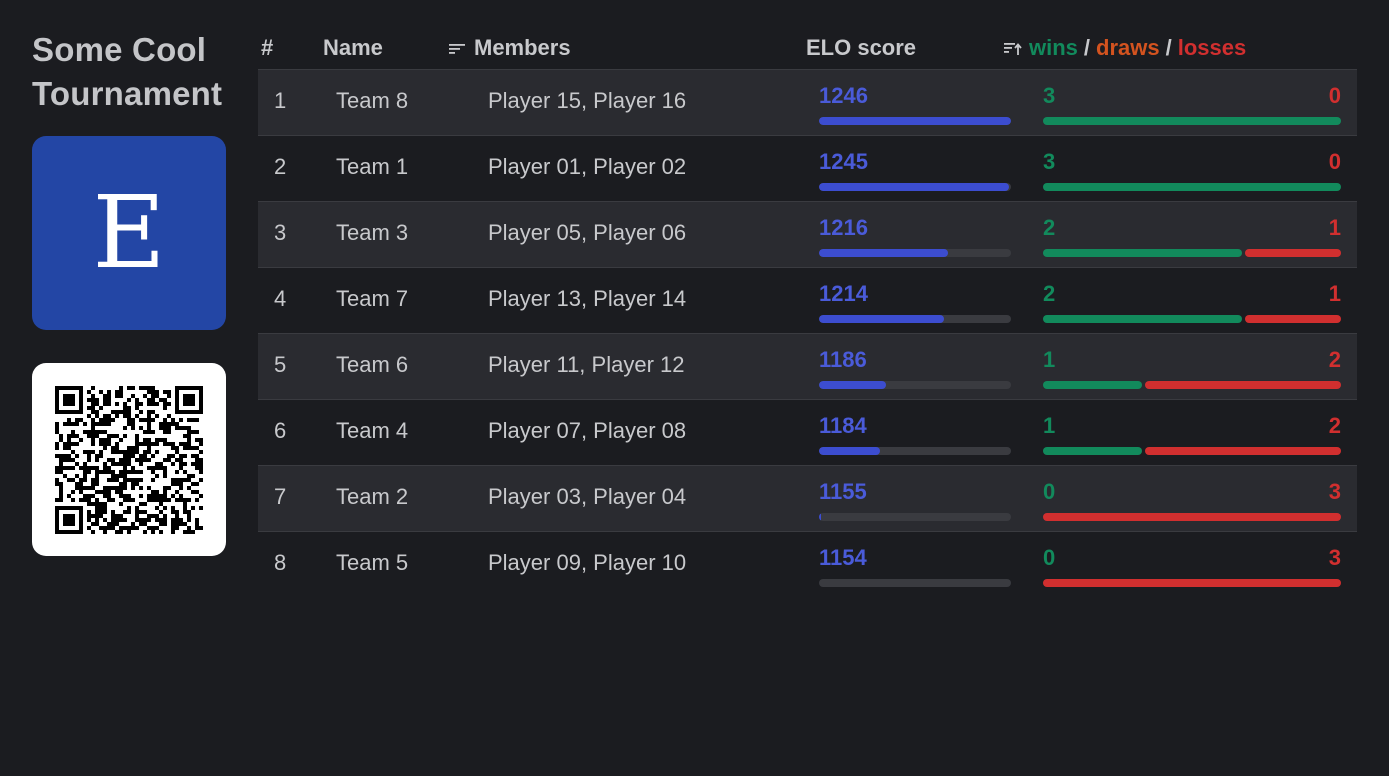  Describe the element at coordinates (1128, 47) in the screenshot. I see `header-draws: draws` at that location.